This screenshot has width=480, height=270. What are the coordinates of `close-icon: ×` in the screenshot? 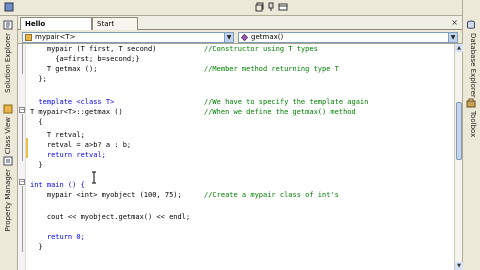 It's located at (454, 23).